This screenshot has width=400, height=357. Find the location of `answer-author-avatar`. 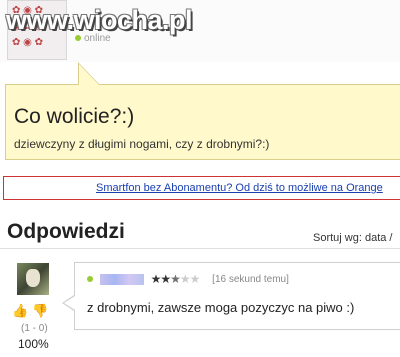

answer-author-avatar is located at coordinates (33, 279).